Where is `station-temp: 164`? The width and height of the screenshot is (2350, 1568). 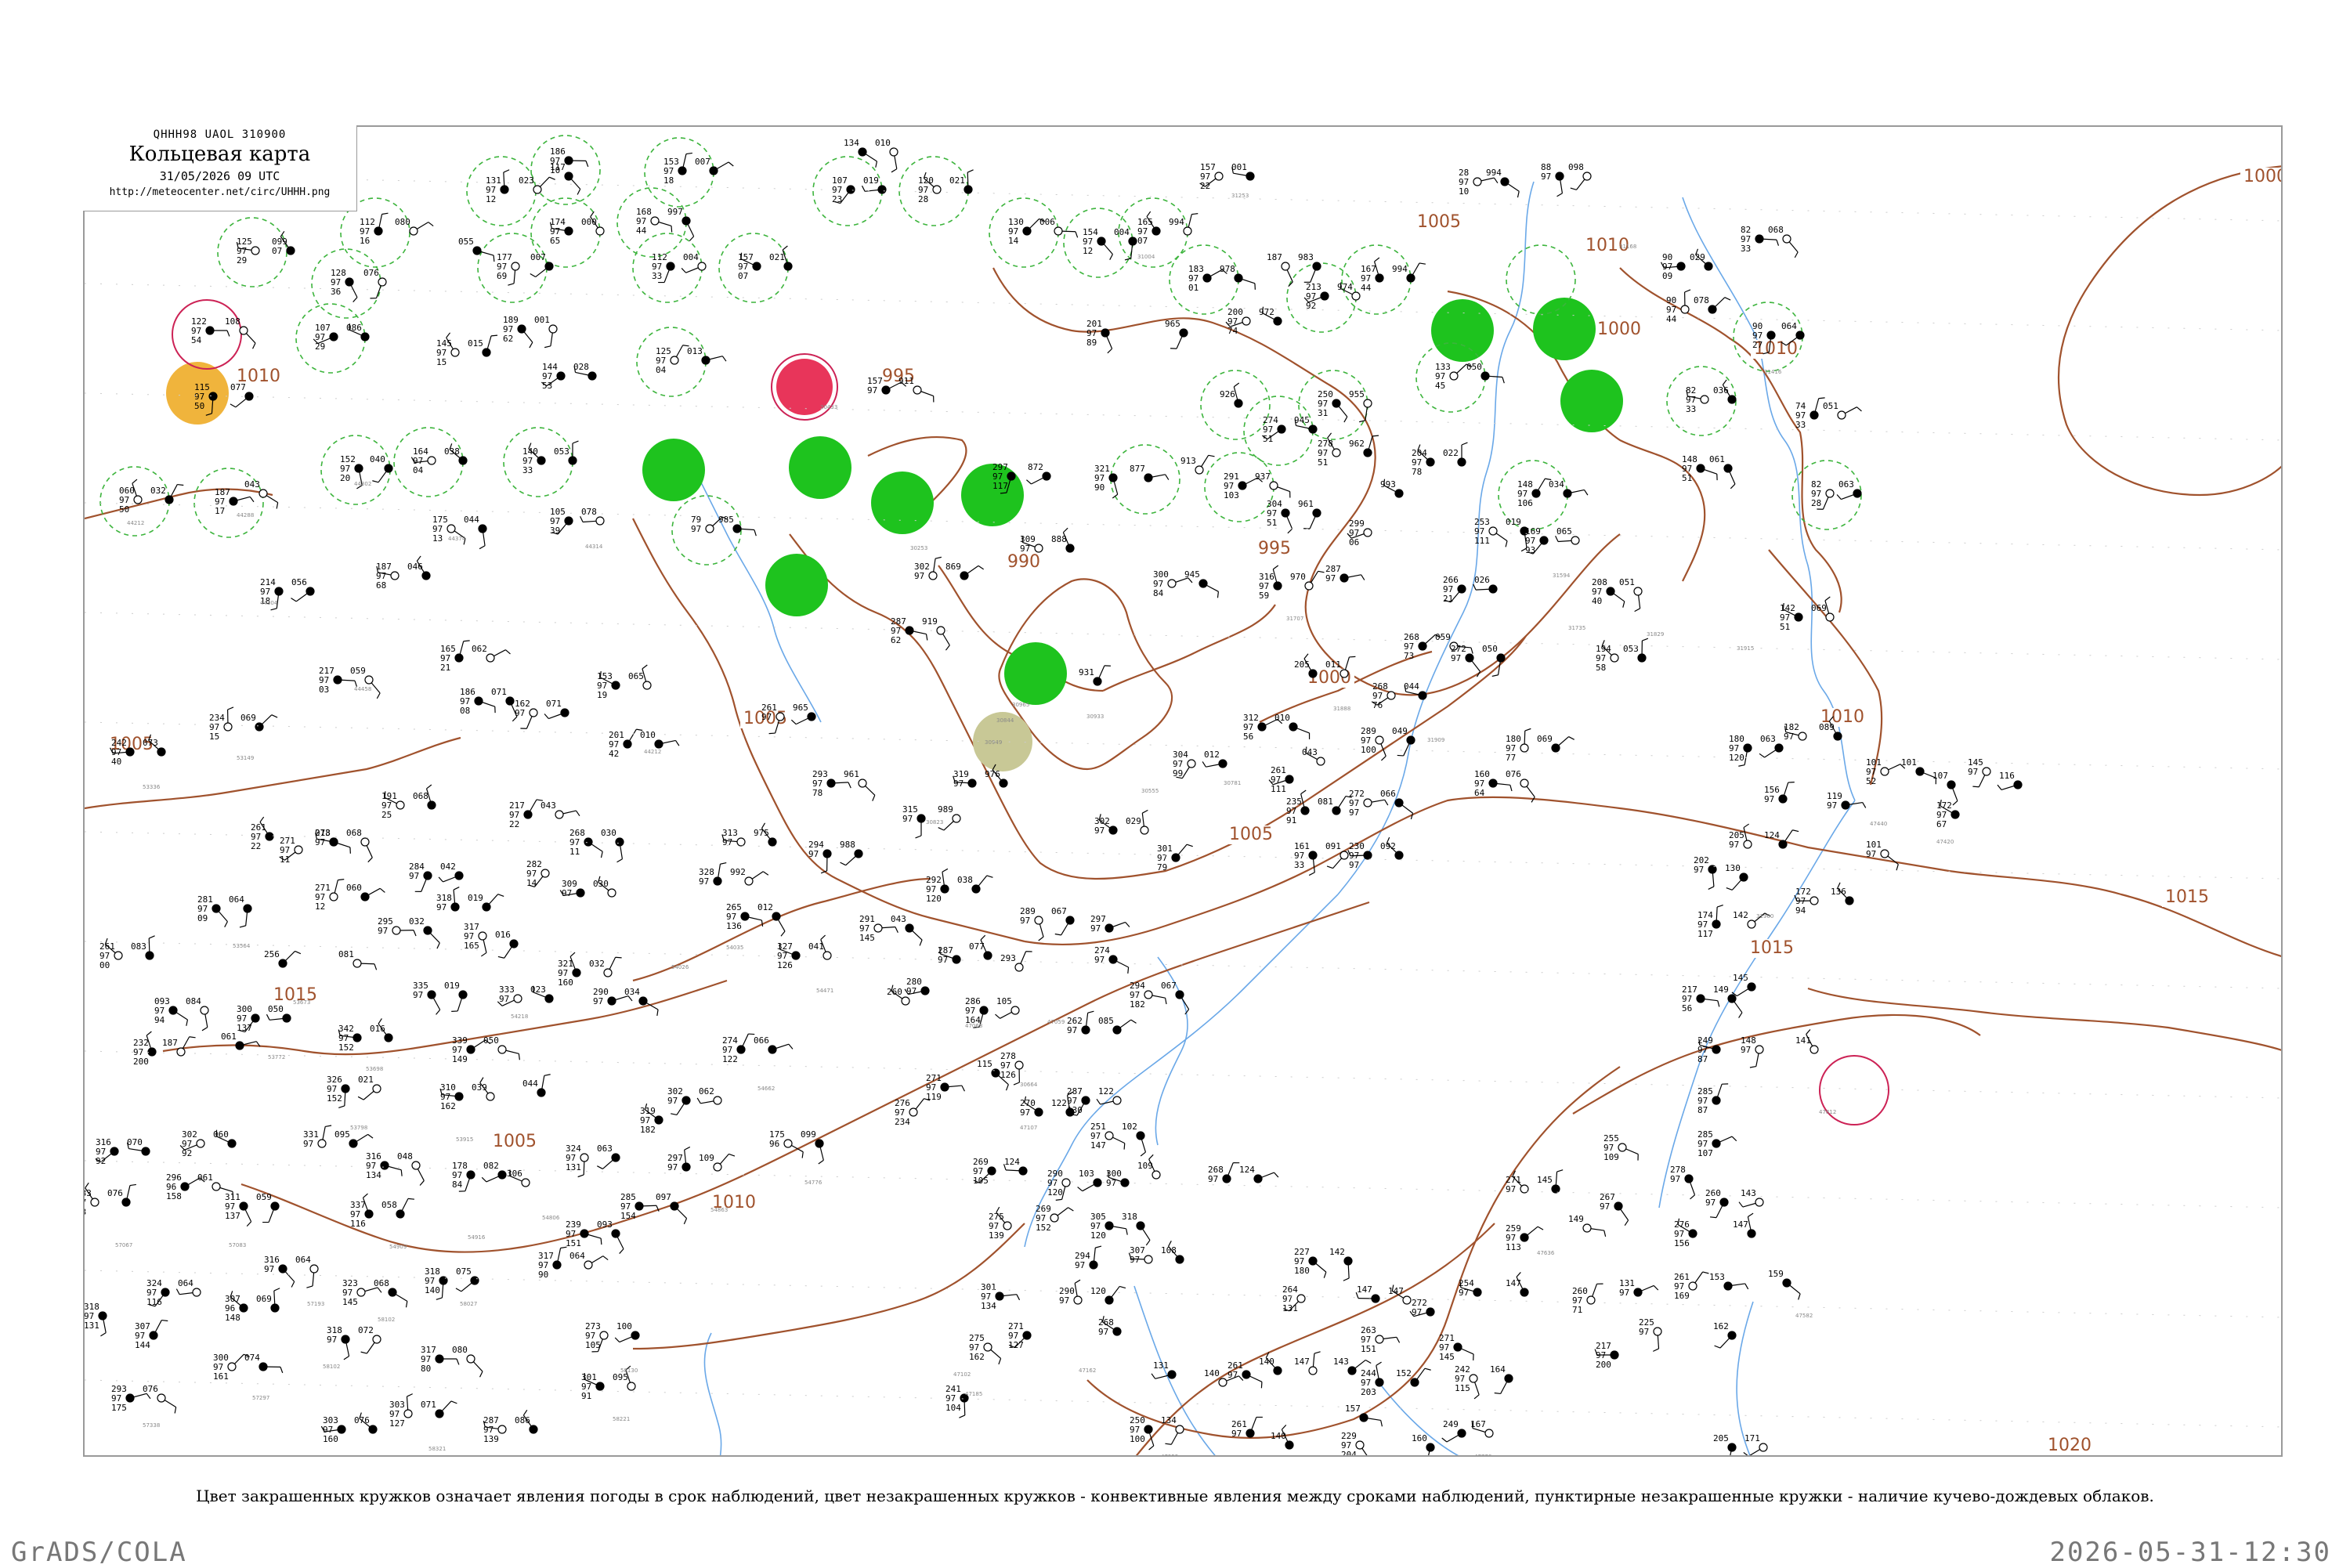 station-temp: 164 is located at coordinates (1498, 1369).